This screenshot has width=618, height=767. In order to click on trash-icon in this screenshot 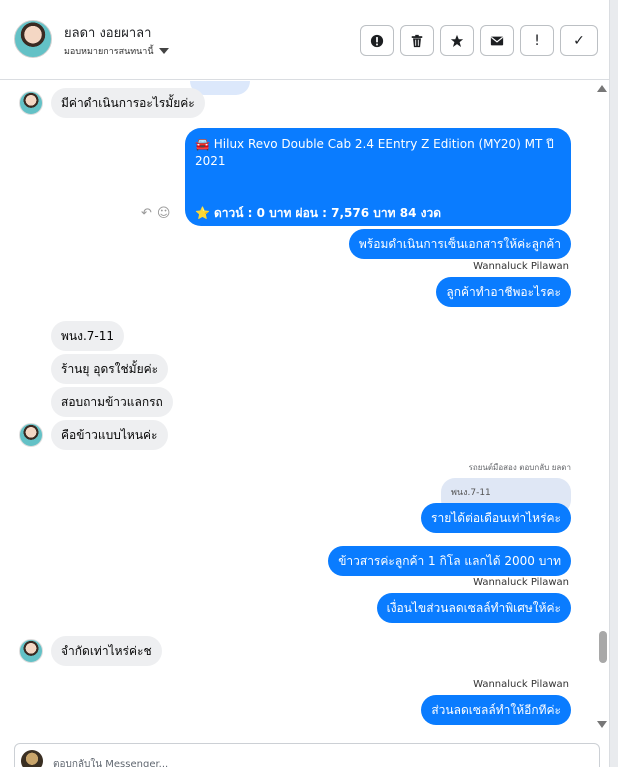, I will do `click(417, 40)`.